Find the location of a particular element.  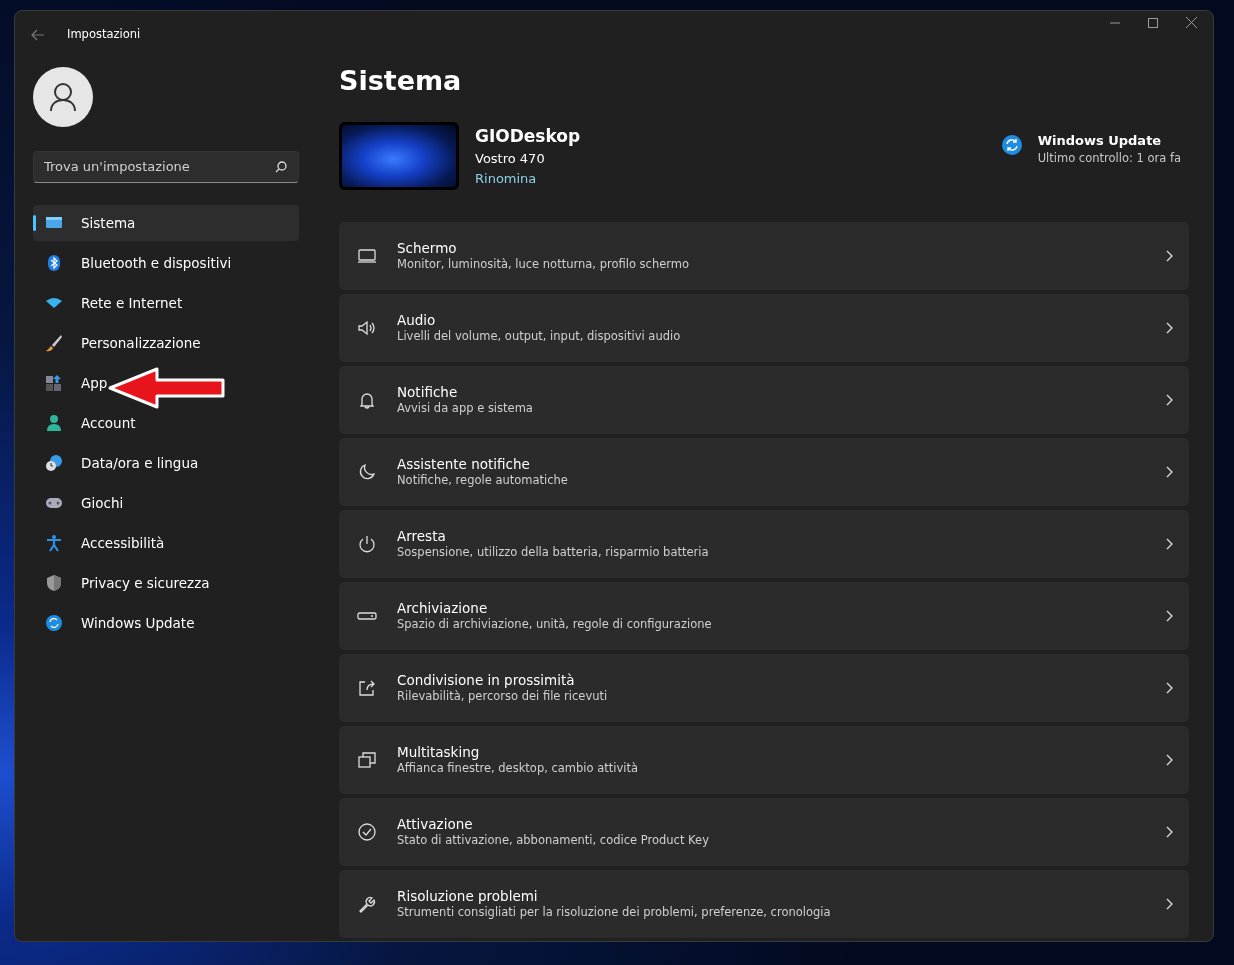

card-title: Condivisione in prossimità is located at coordinates (486, 679).